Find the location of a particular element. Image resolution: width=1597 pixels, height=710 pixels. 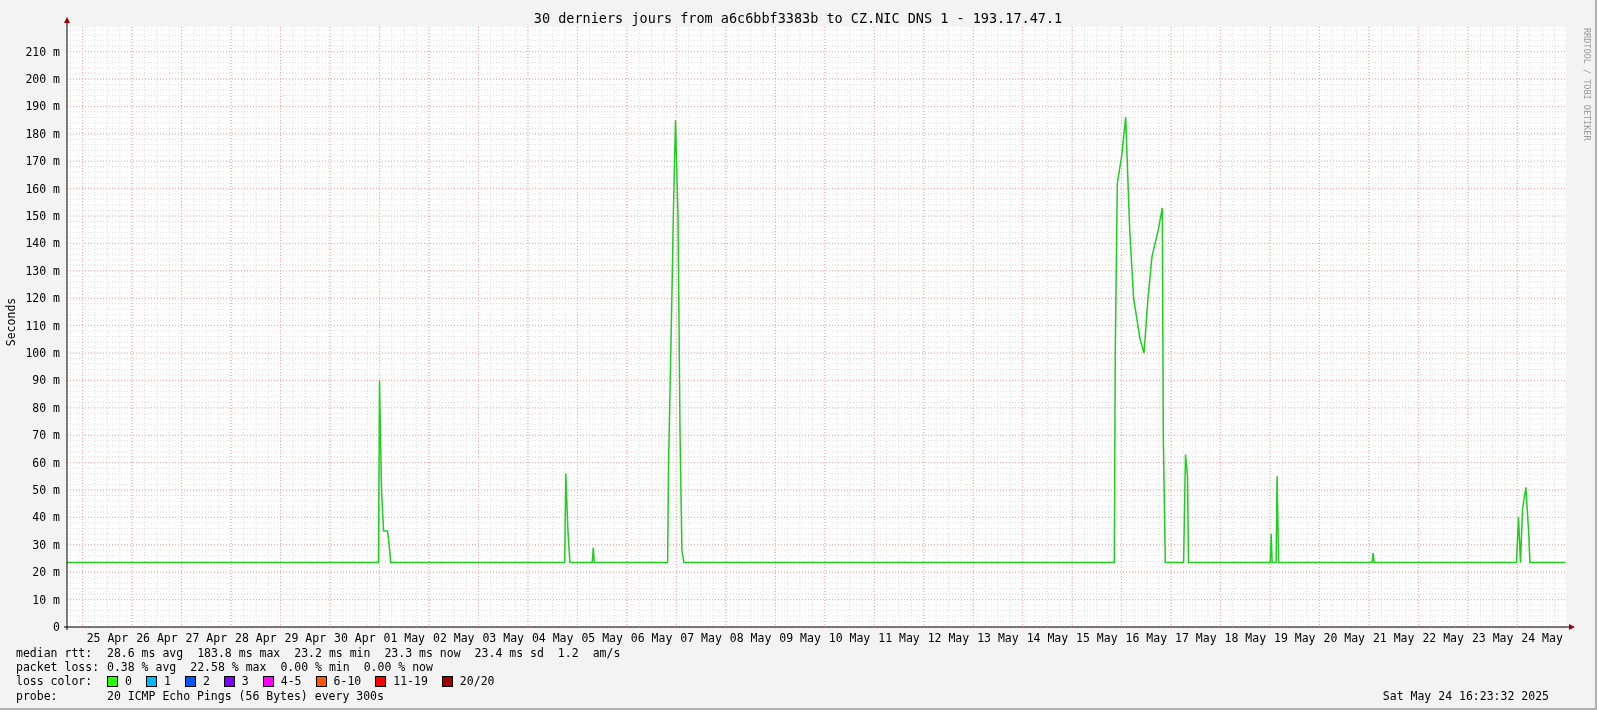

loss-color-label: 20/20 is located at coordinates (477, 681).